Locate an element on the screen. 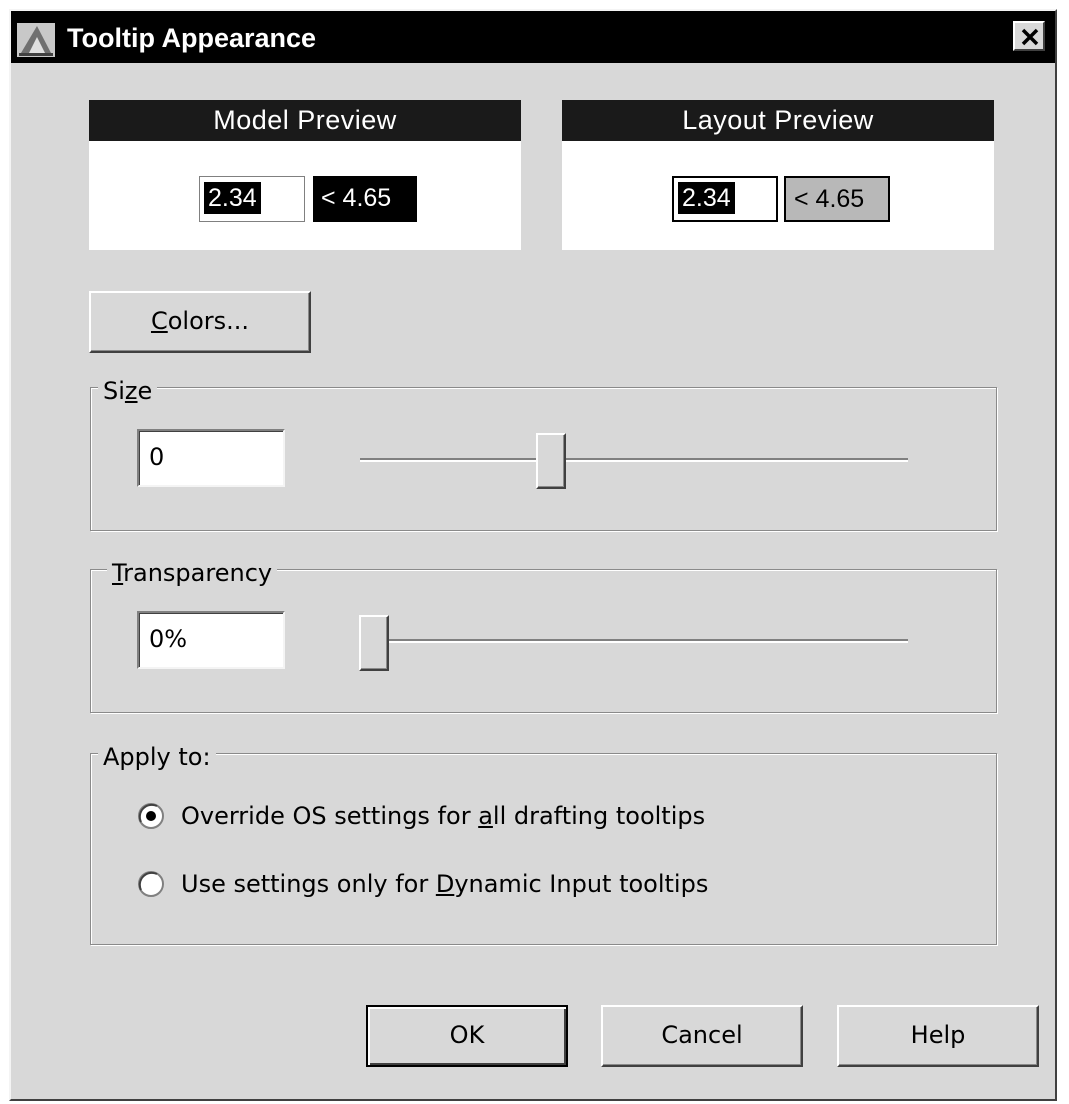  cancel-button: Cancel is located at coordinates (702, 1036).